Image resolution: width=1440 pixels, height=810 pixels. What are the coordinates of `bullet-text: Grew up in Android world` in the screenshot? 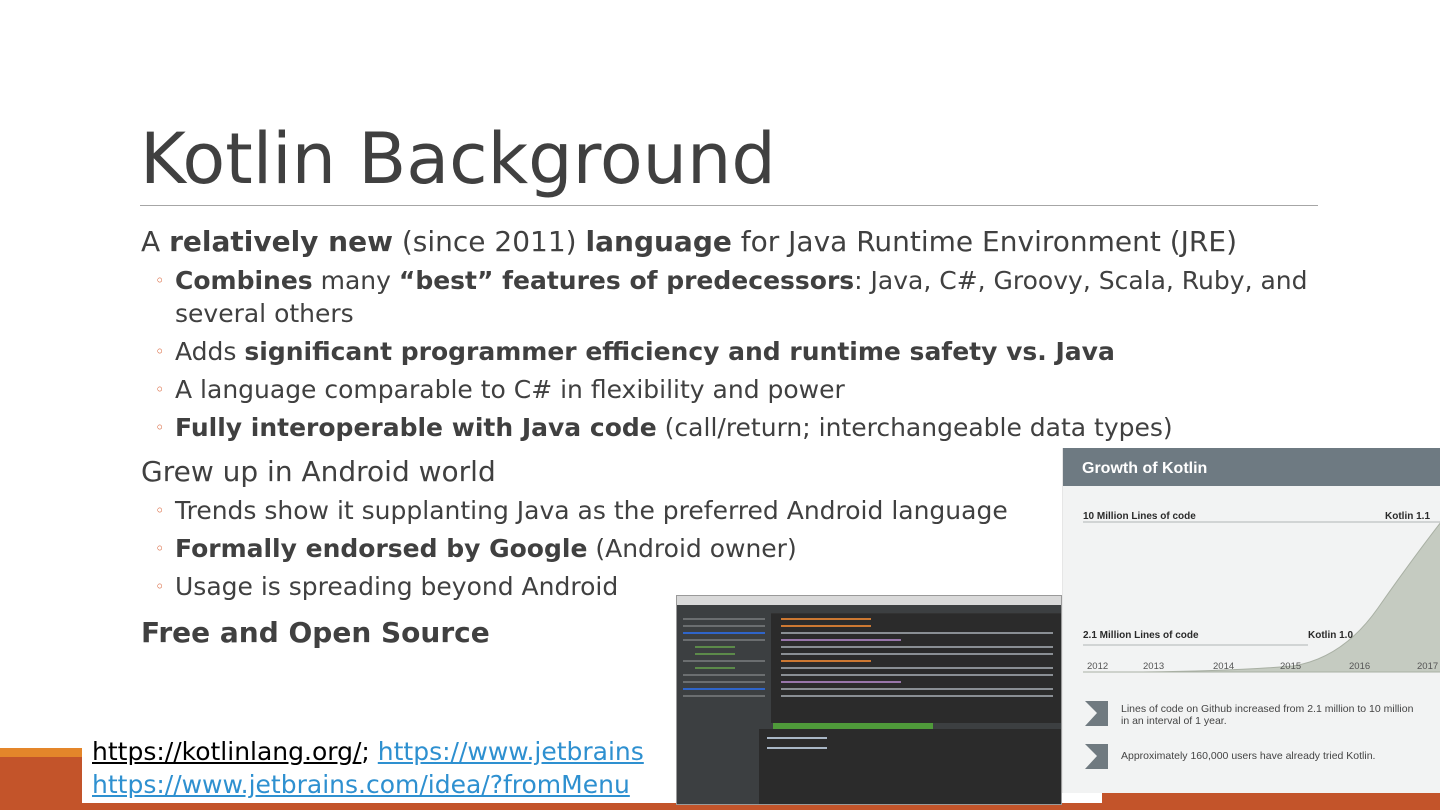 It's located at (318, 471).